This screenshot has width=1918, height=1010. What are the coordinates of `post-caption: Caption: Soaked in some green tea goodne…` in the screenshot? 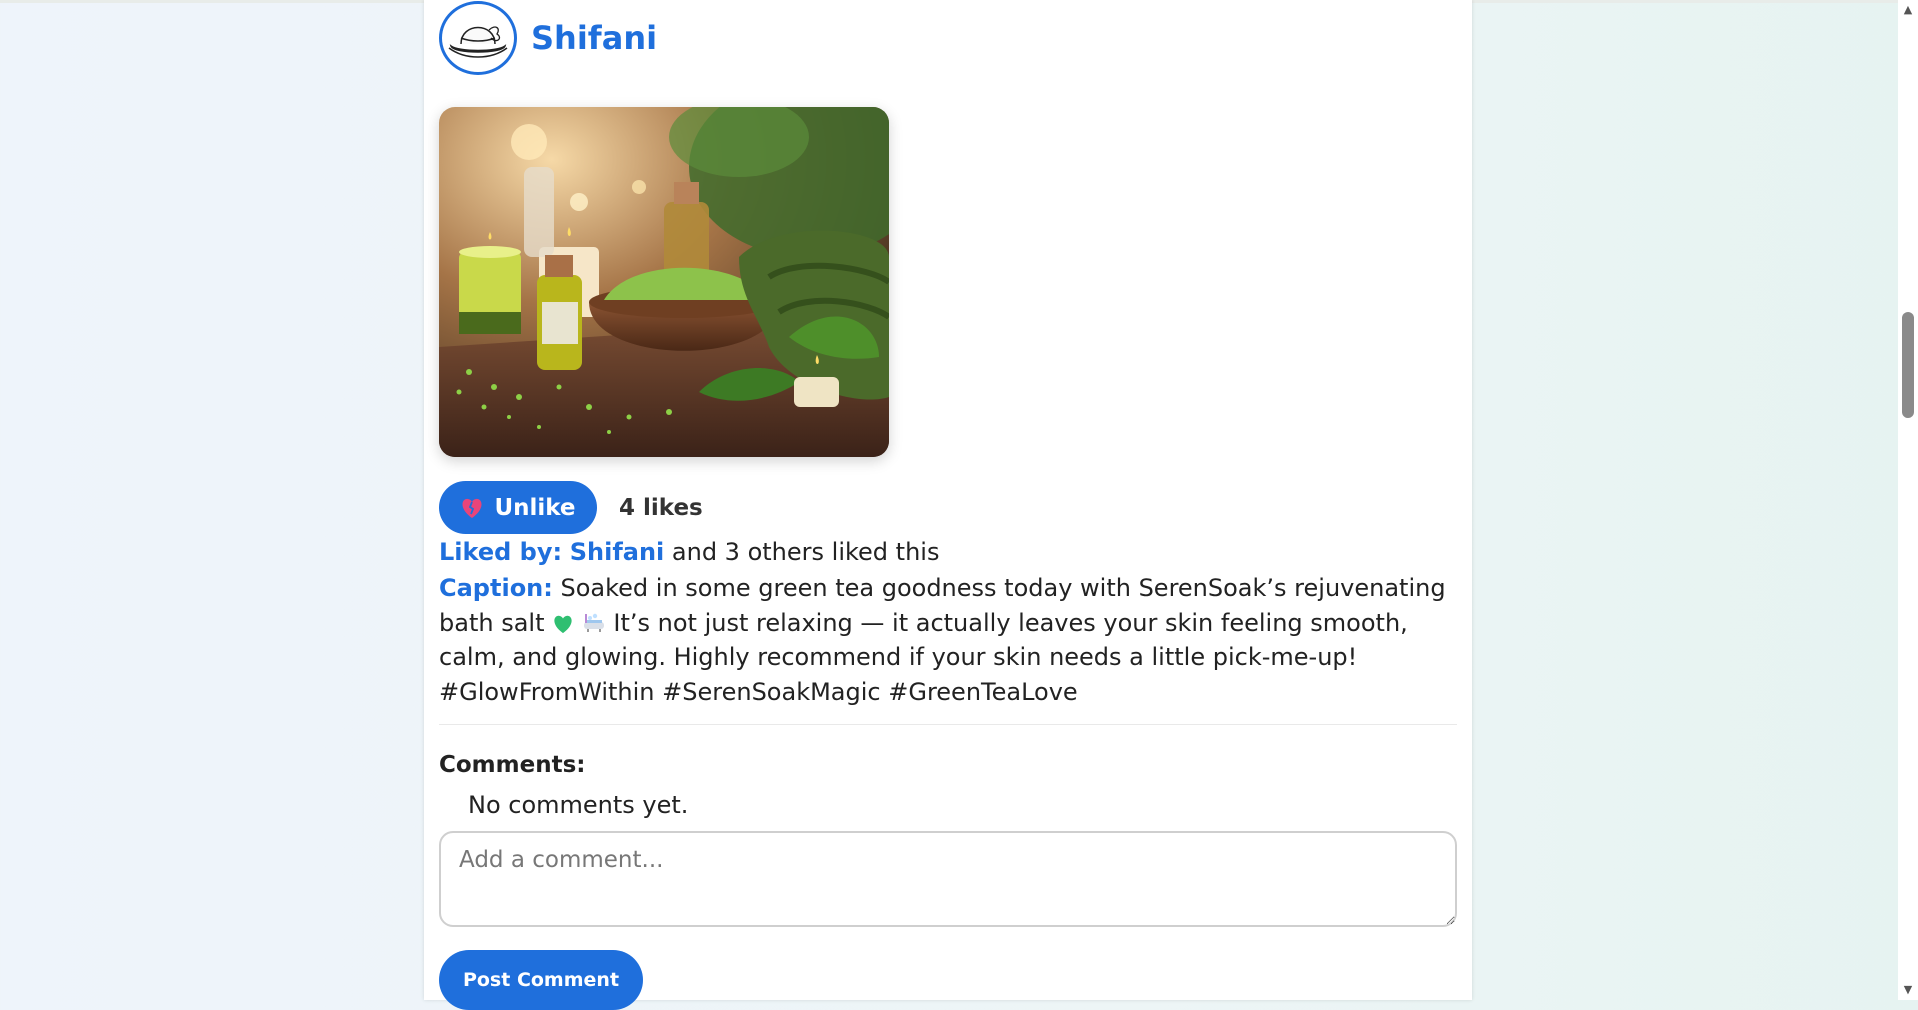 It's located at (949, 640).